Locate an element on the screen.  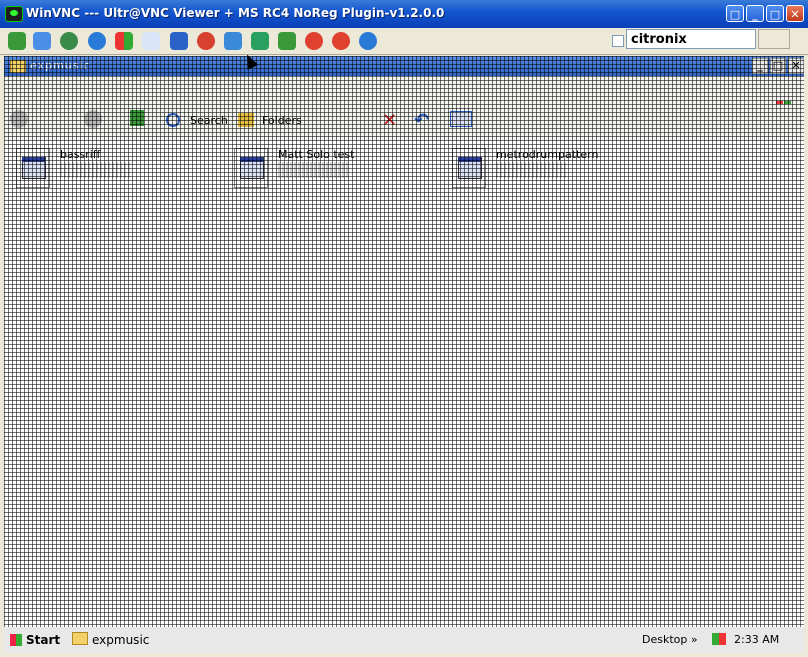
file-item-bassriff: bassriff is located at coordinates (116, 173).